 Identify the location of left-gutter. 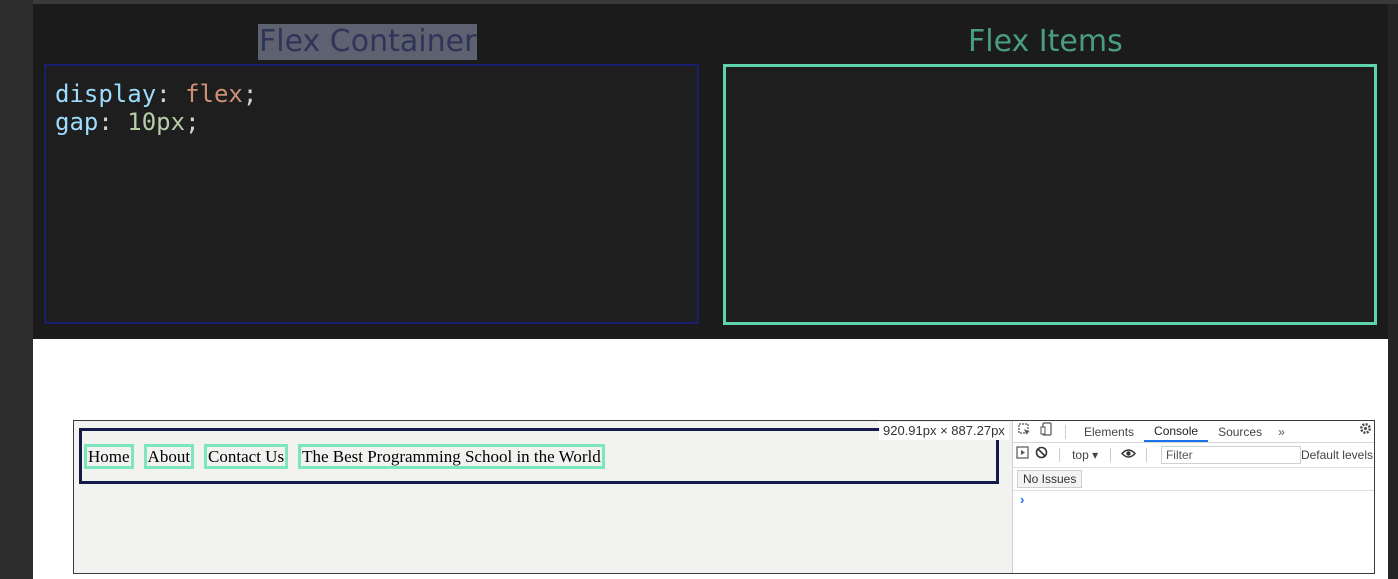
(16, 289).